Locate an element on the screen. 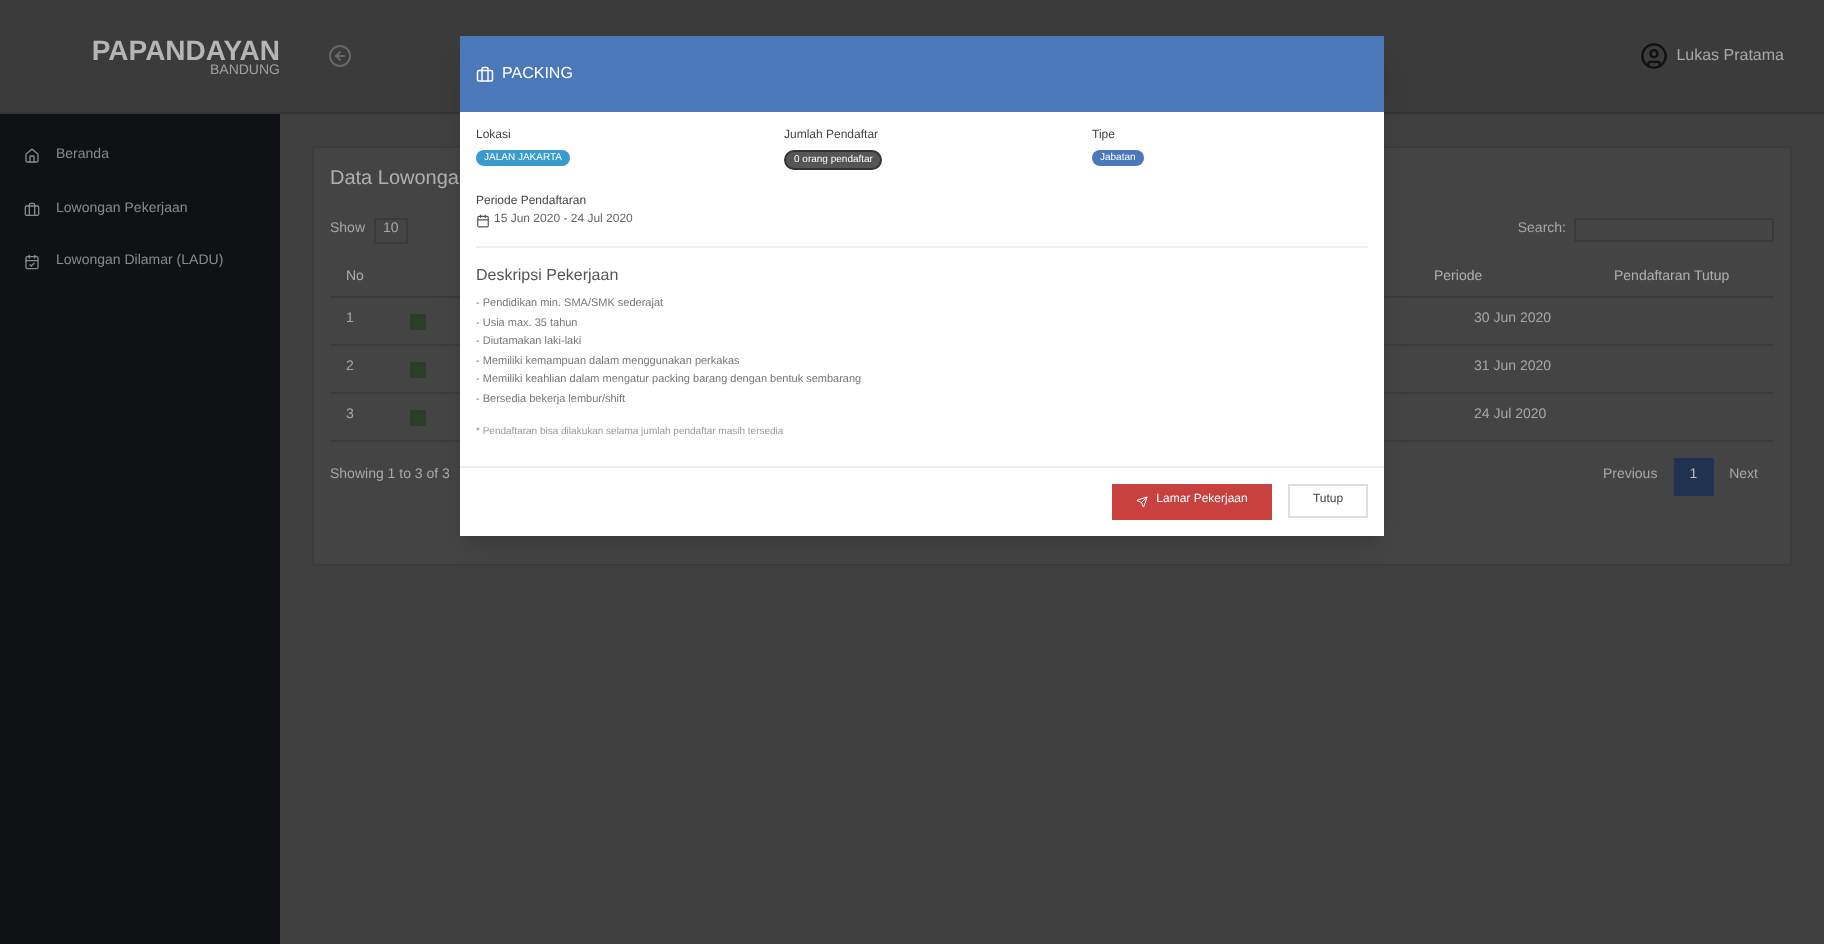 This screenshot has width=1824, height=944. logo-text: PAPANDAYAN is located at coordinates (185, 49).